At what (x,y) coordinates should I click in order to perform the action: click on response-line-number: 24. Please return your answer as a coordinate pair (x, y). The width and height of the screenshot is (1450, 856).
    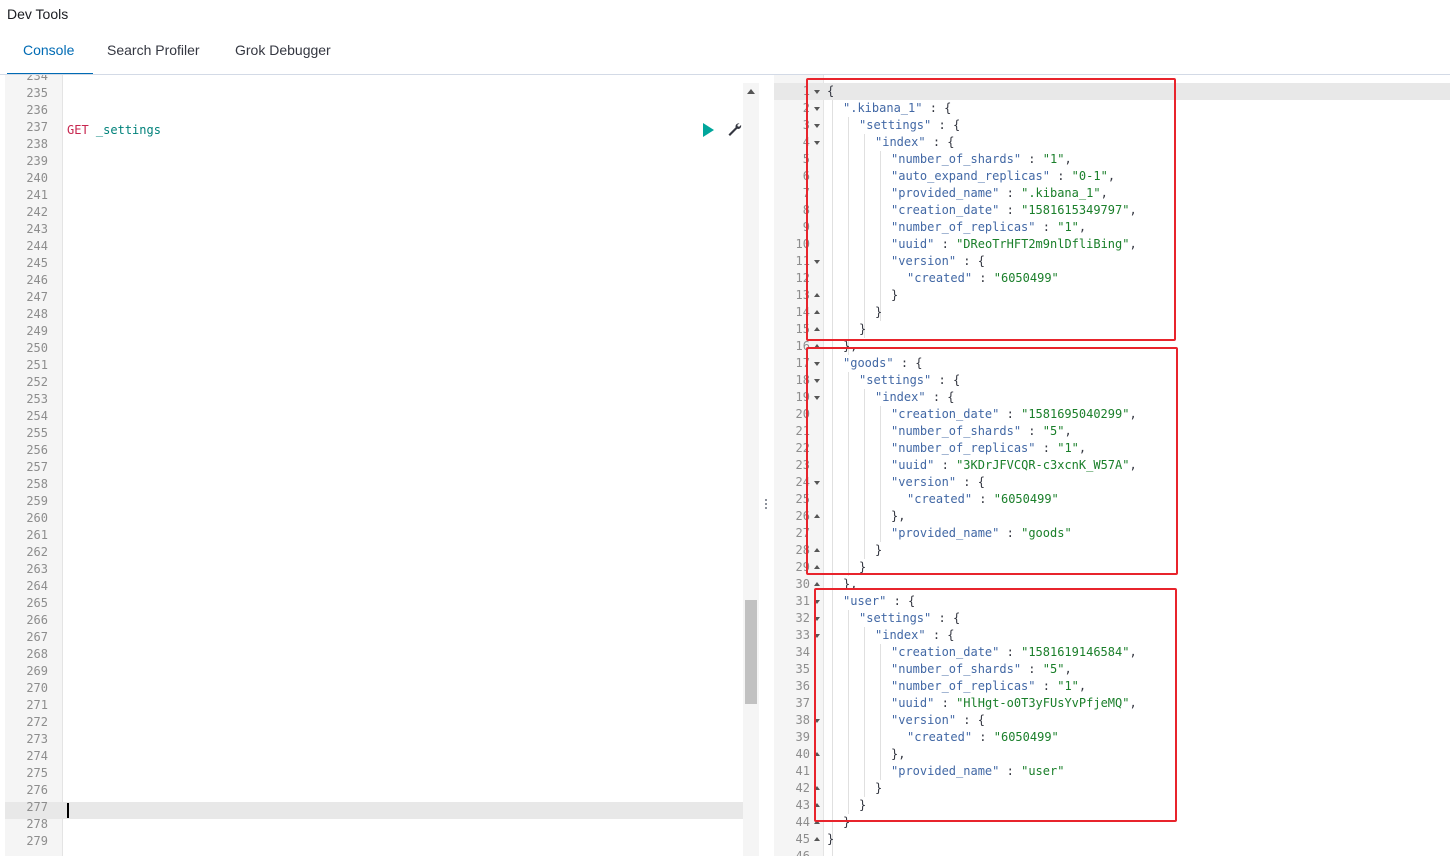
    Looking at the image, I should click on (802, 482).